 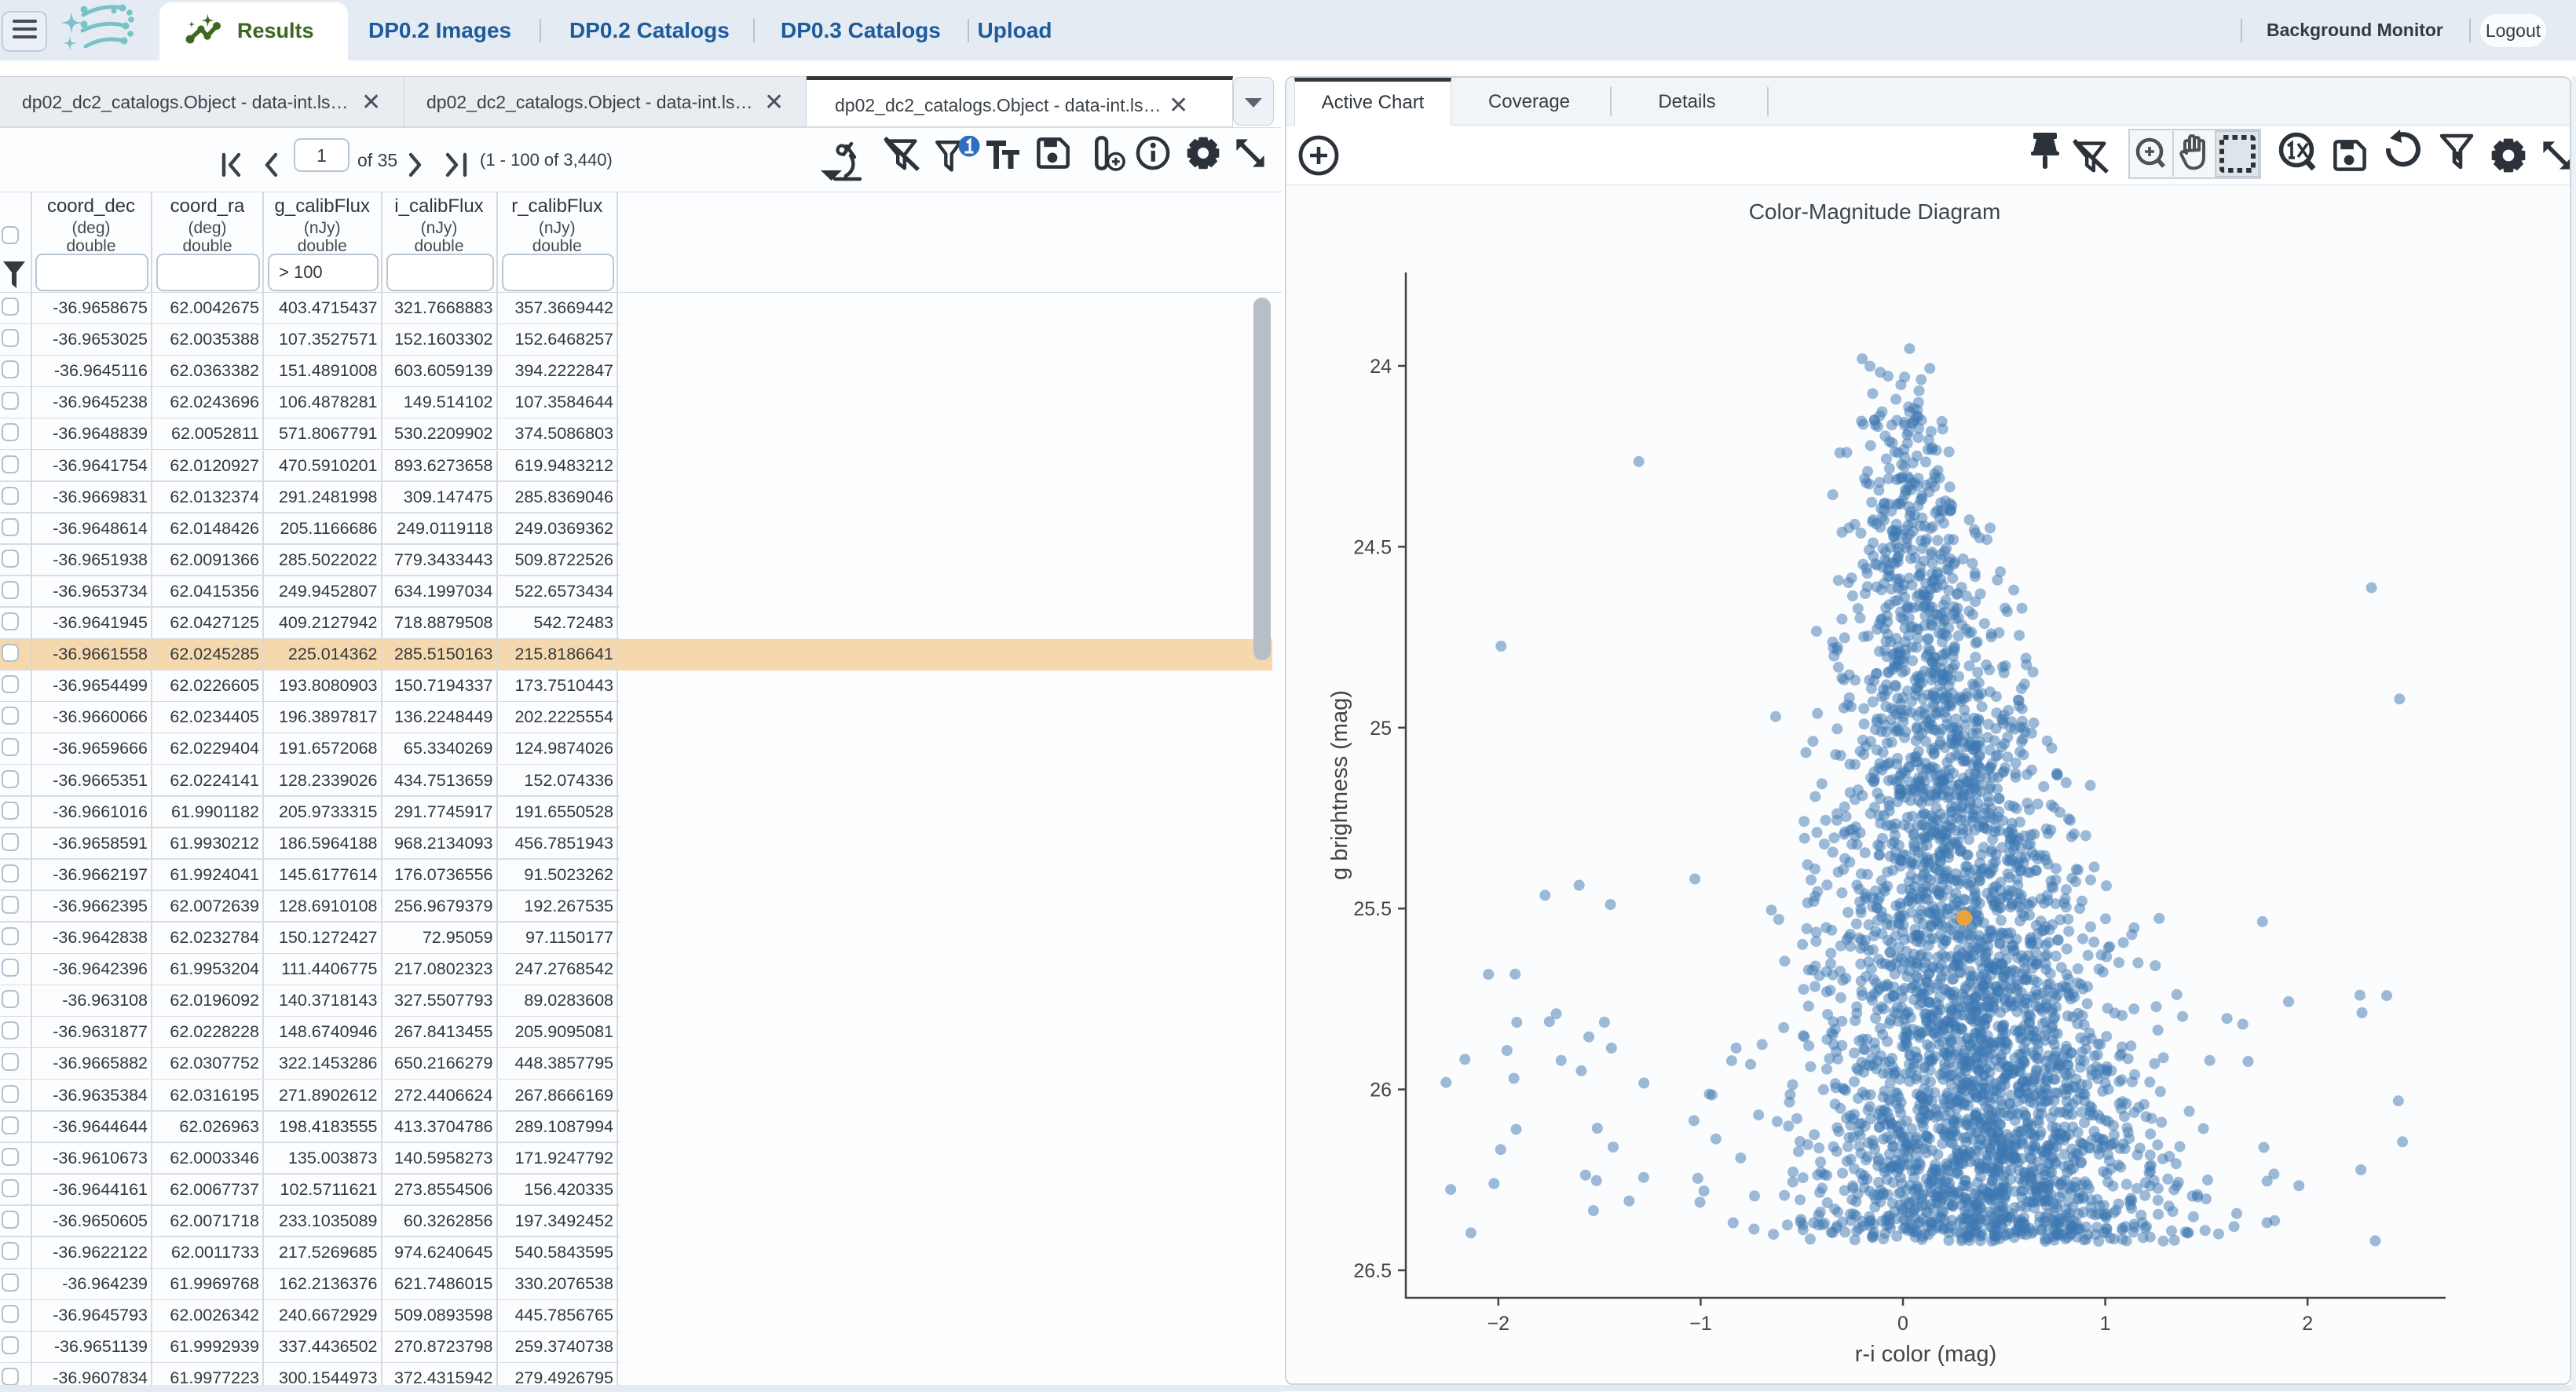 I want to click on svg-text: Color-Magnitude Diagram, so click(x=1875, y=211).